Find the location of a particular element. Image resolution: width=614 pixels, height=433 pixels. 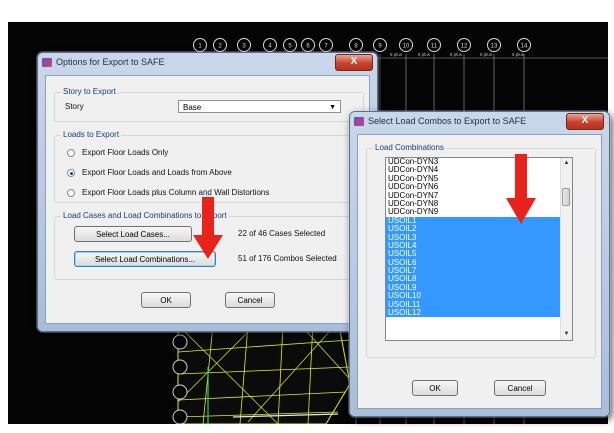

story-label: Story is located at coordinates (74, 106).